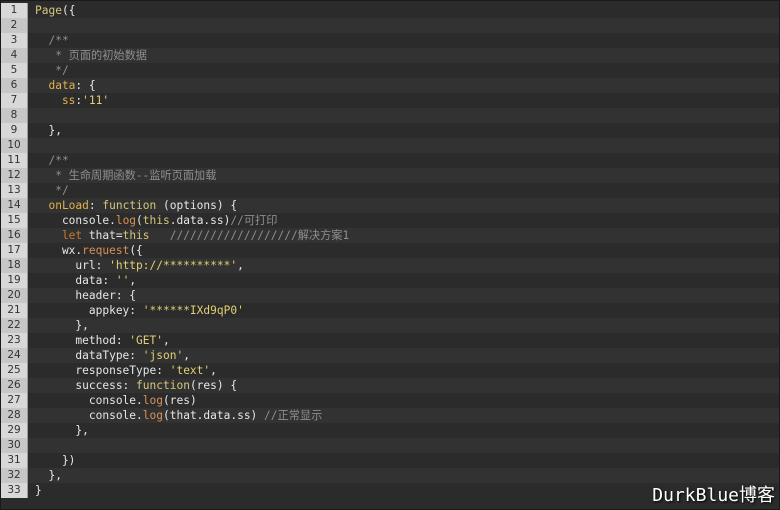 The height and width of the screenshot is (510, 780). What do you see at coordinates (14, 385) in the screenshot?
I see `line-number: 26` at bounding box center [14, 385].